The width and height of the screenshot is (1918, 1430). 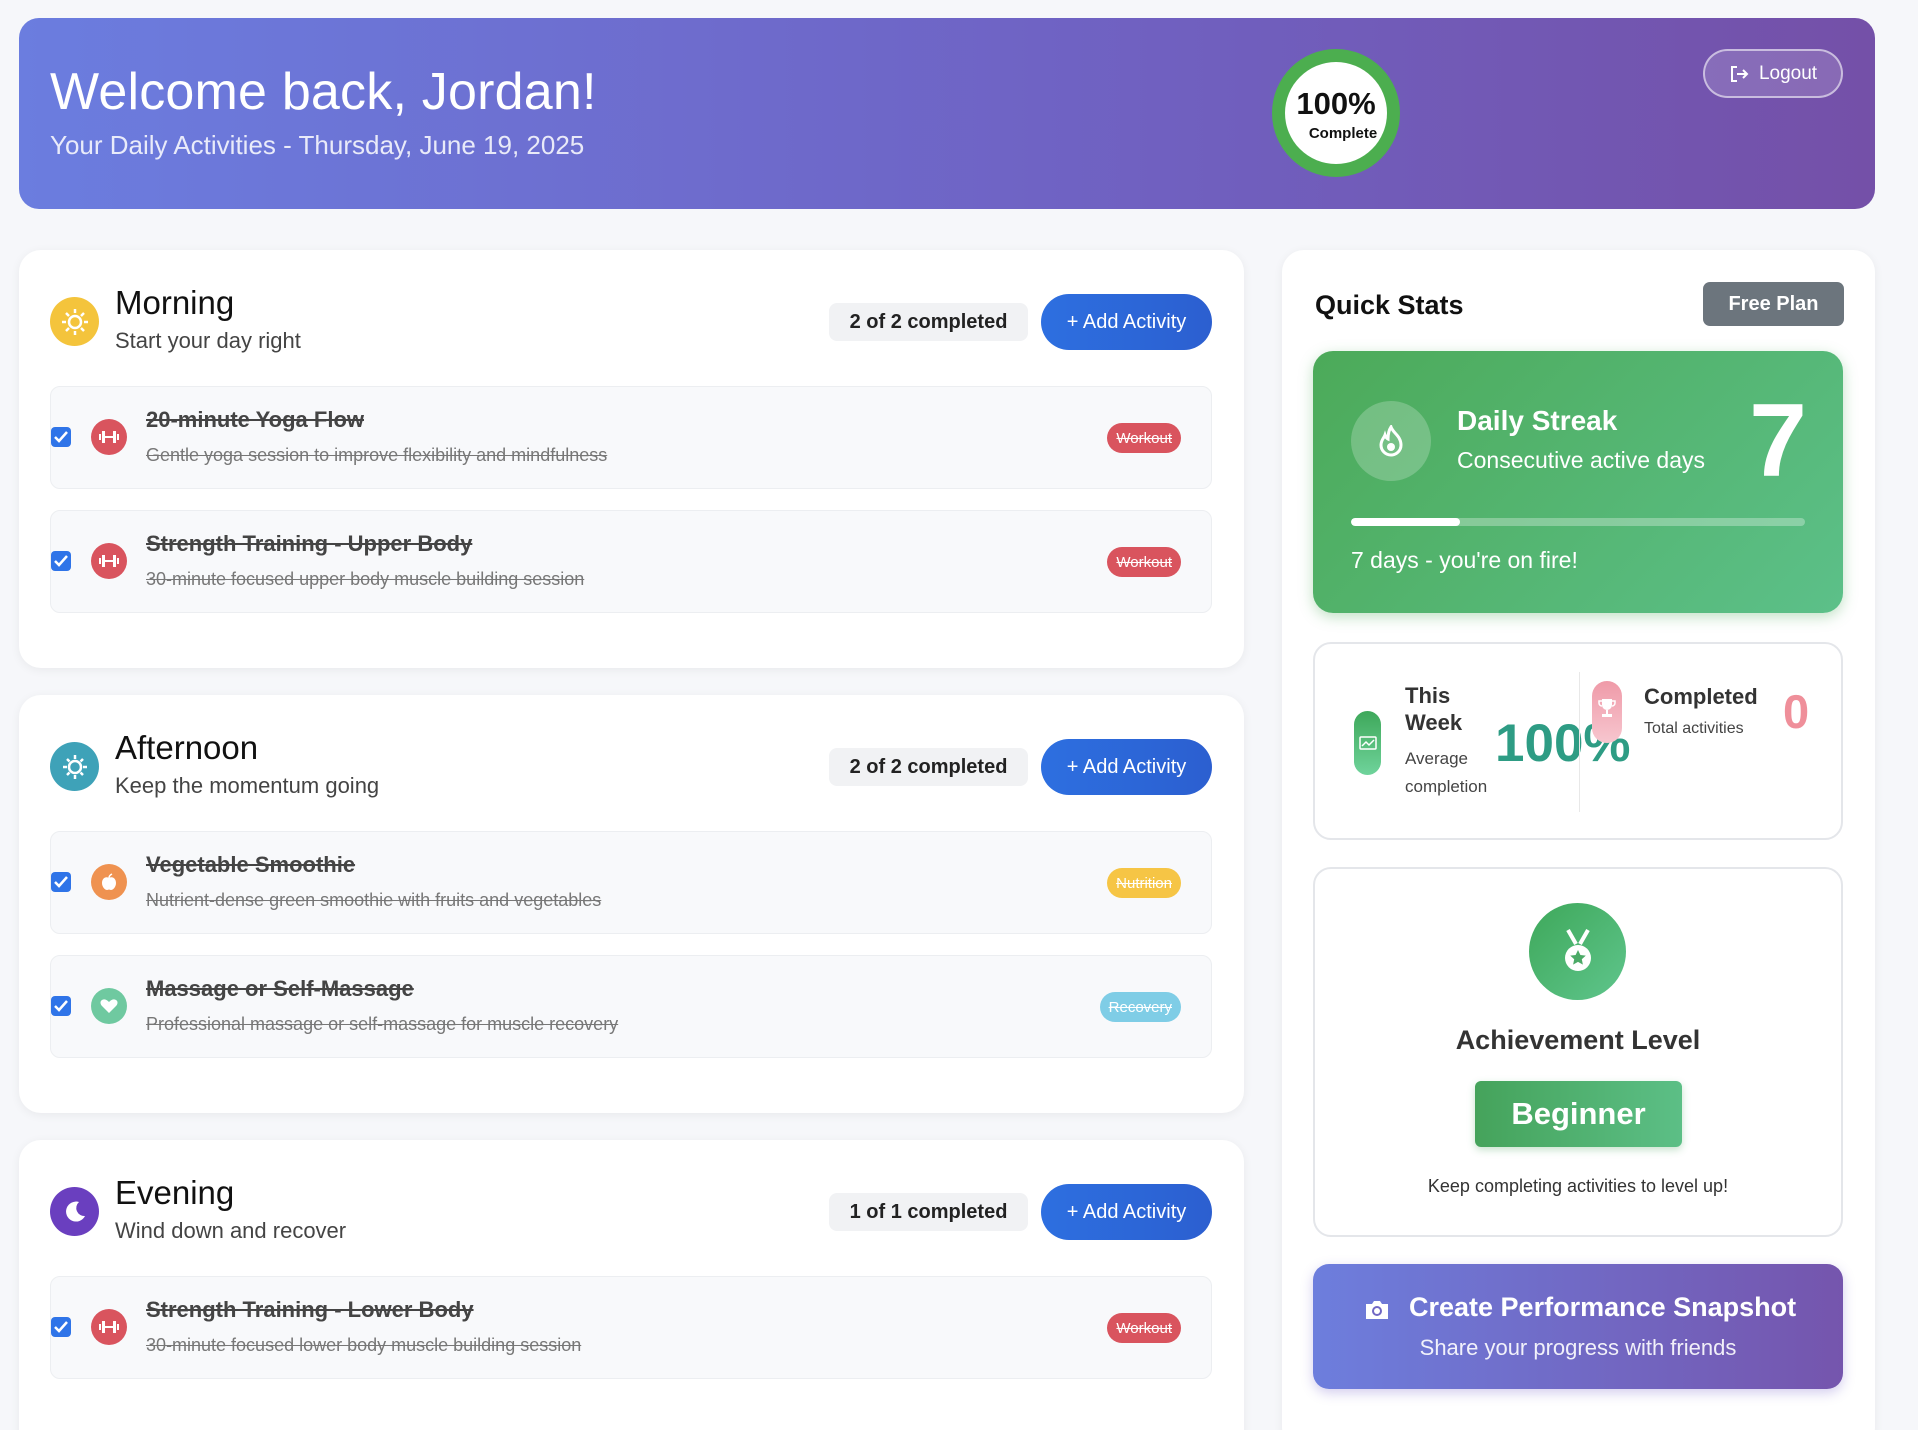 What do you see at coordinates (1773, 304) in the screenshot?
I see `plan-badge: Free Plan` at bounding box center [1773, 304].